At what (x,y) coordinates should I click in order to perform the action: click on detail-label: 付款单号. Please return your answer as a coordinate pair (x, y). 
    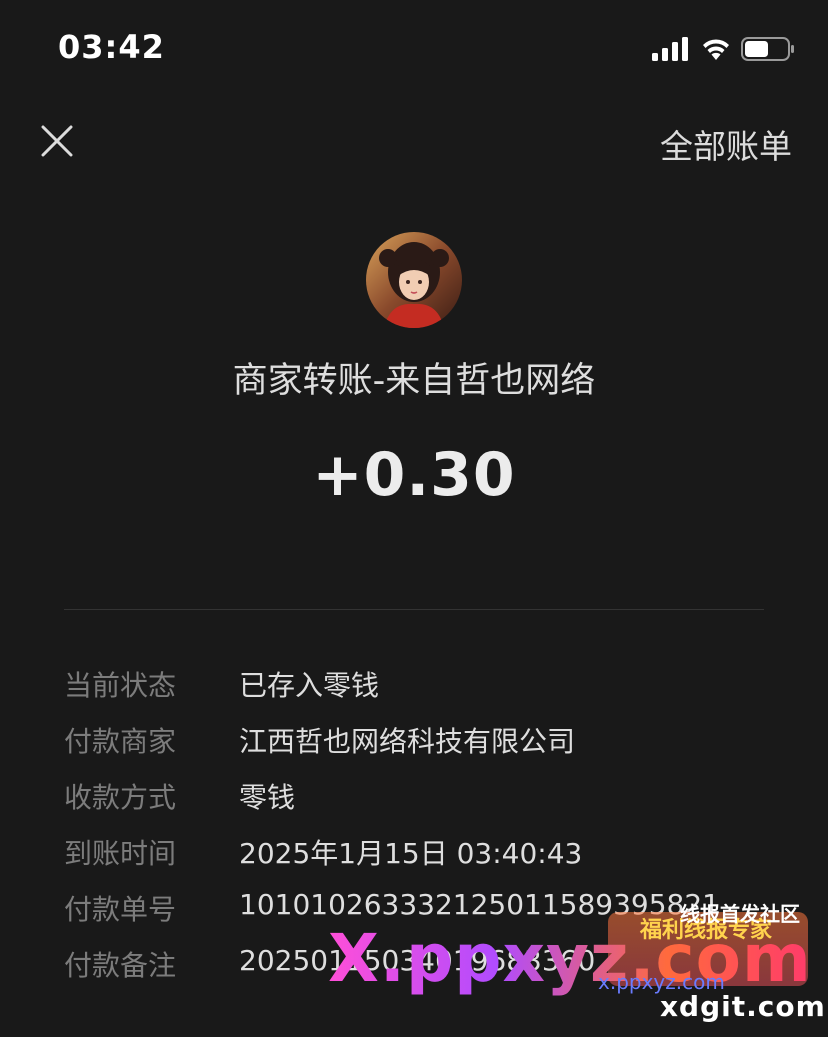
    Looking at the image, I should click on (120, 909).